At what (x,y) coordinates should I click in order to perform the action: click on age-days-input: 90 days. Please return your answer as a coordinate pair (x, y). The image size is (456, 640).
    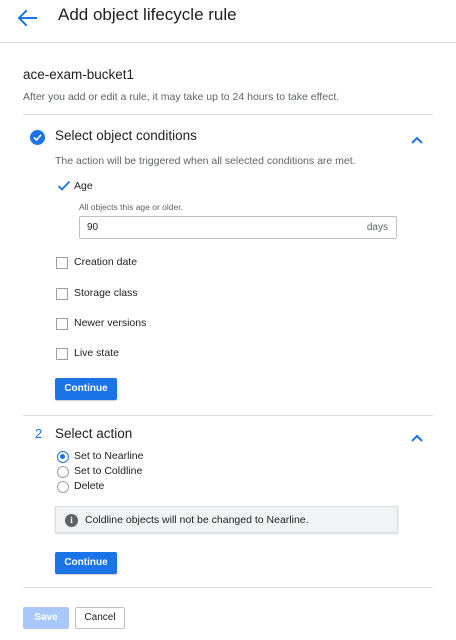
    Looking at the image, I should click on (238, 227).